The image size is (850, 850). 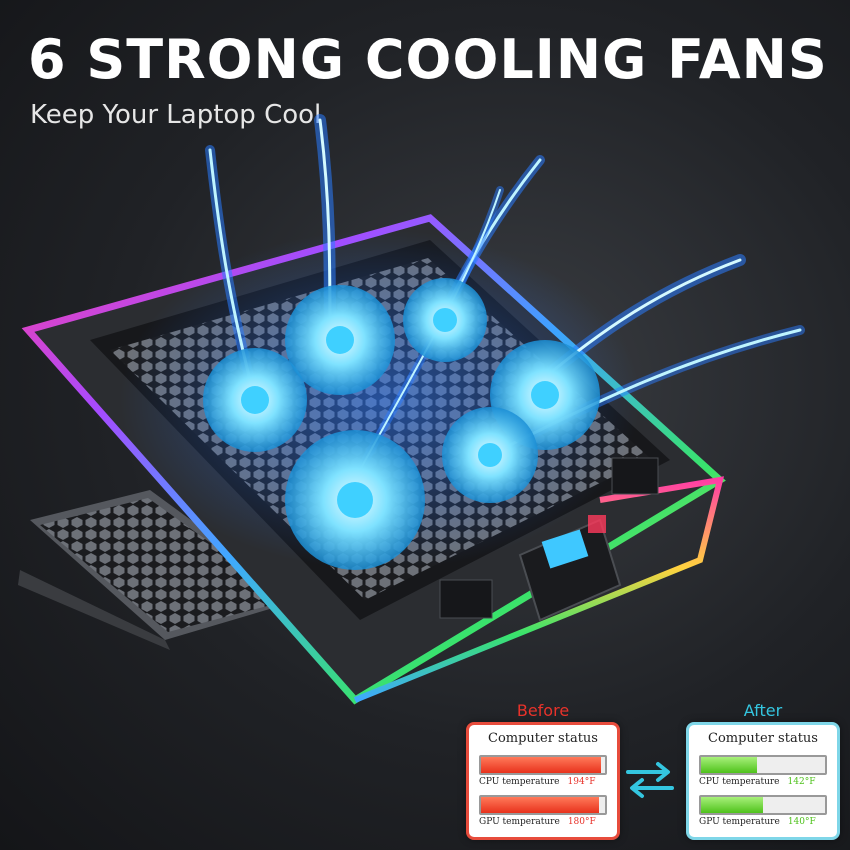 I want to click on swap-arrows-icon, so click(x=650, y=780).